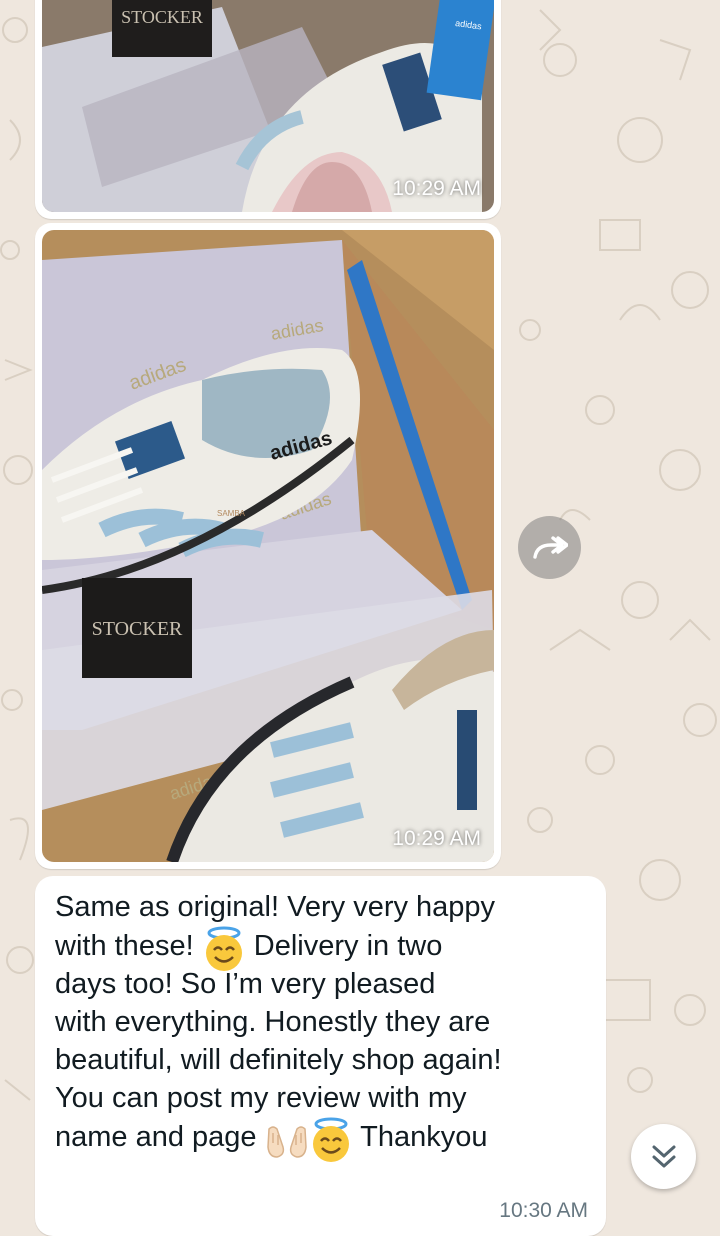 This screenshot has height=1236, width=720. Describe the element at coordinates (231, 513) in the screenshot. I see `svg-text: SAMBA` at that location.